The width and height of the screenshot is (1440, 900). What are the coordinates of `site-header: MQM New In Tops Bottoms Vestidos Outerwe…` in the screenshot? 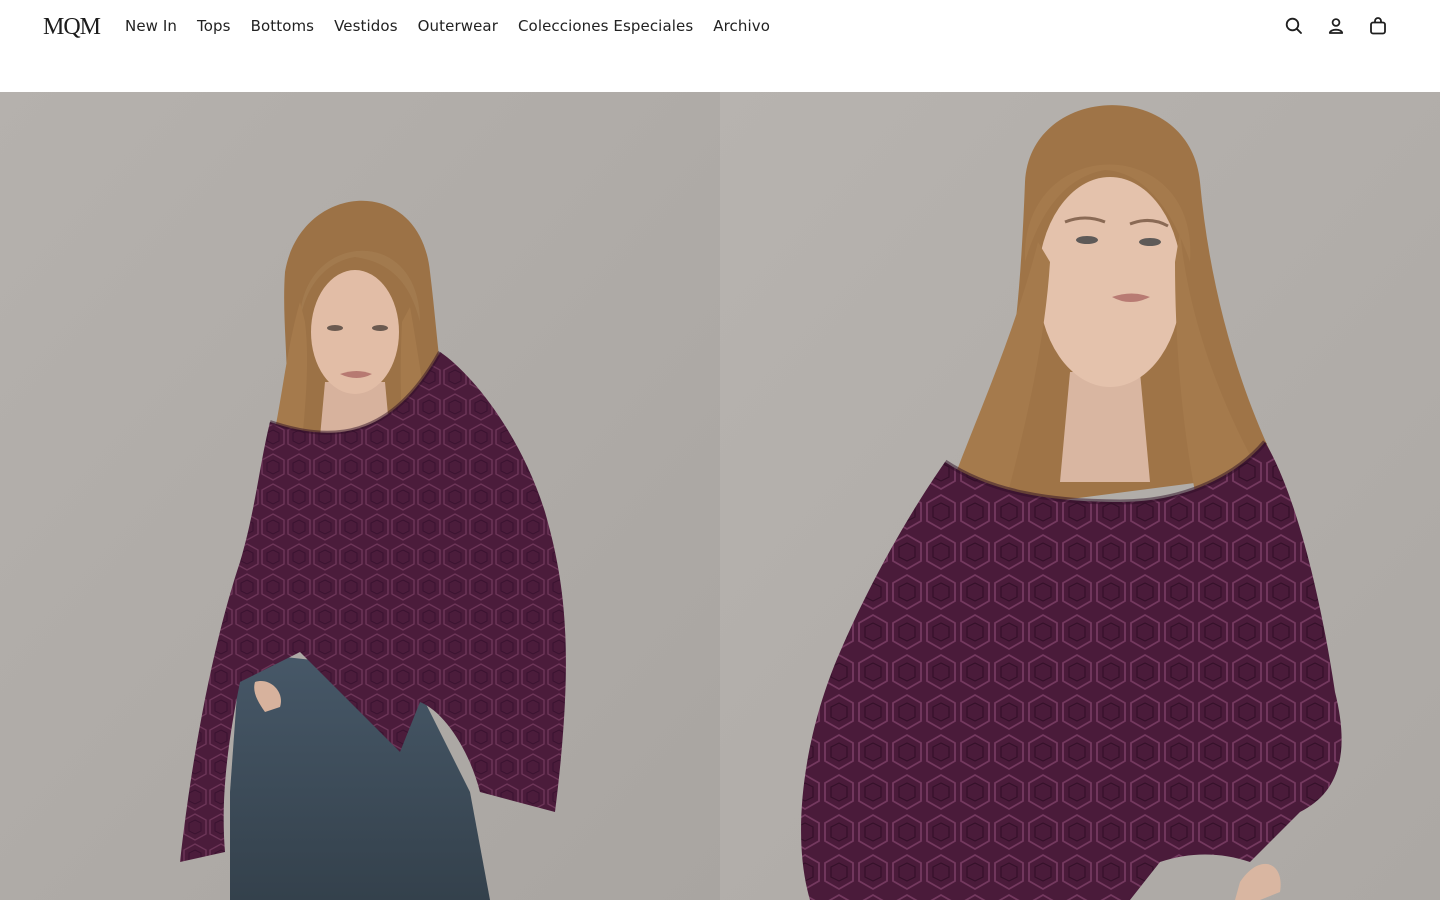 It's located at (720, 46).